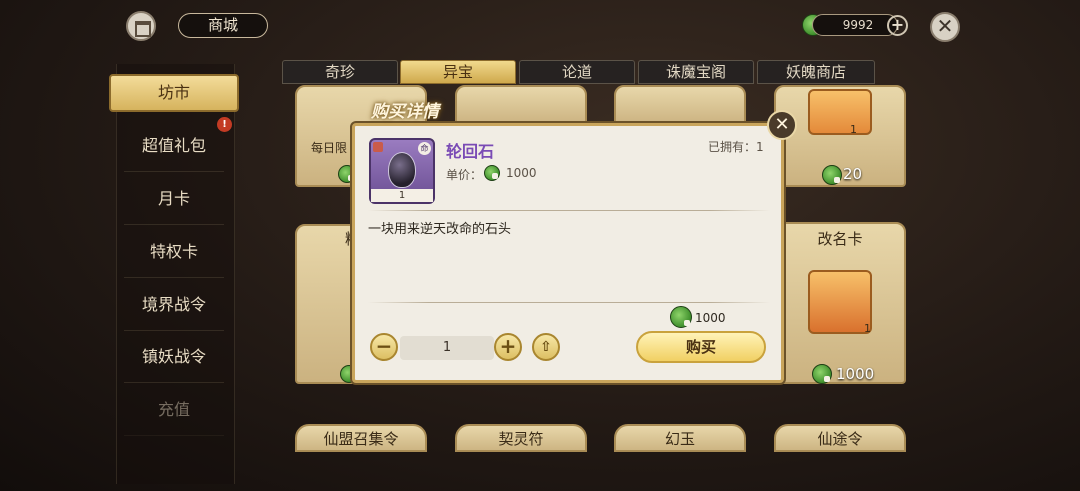 The width and height of the screenshot is (1080, 491). What do you see at coordinates (174, 252) in the screenshot?
I see `sidebar-item-privilege-card: 特权卡` at bounding box center [174, 252].